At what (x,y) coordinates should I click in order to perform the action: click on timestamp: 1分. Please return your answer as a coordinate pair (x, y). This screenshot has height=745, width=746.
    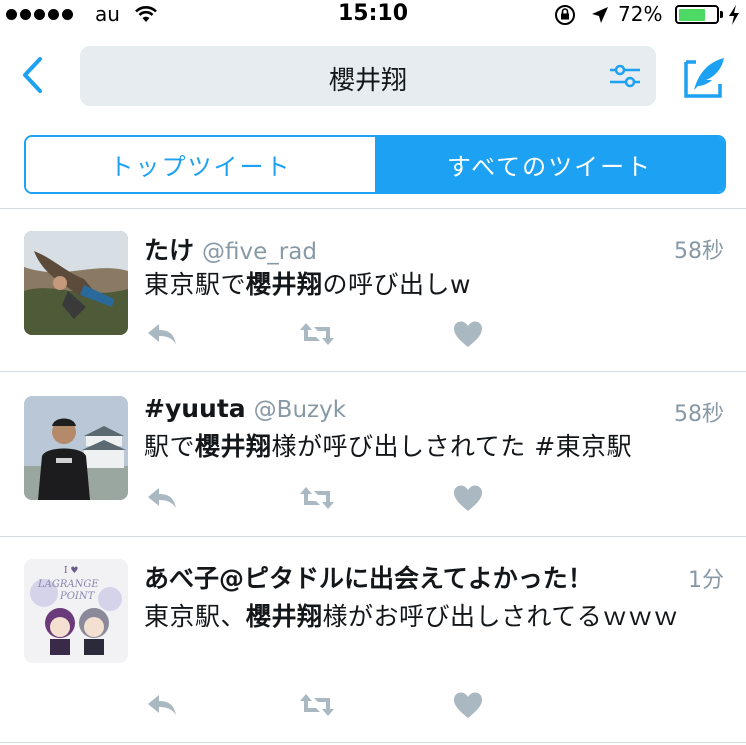
    Looking at the image, I should click on (706, 580).